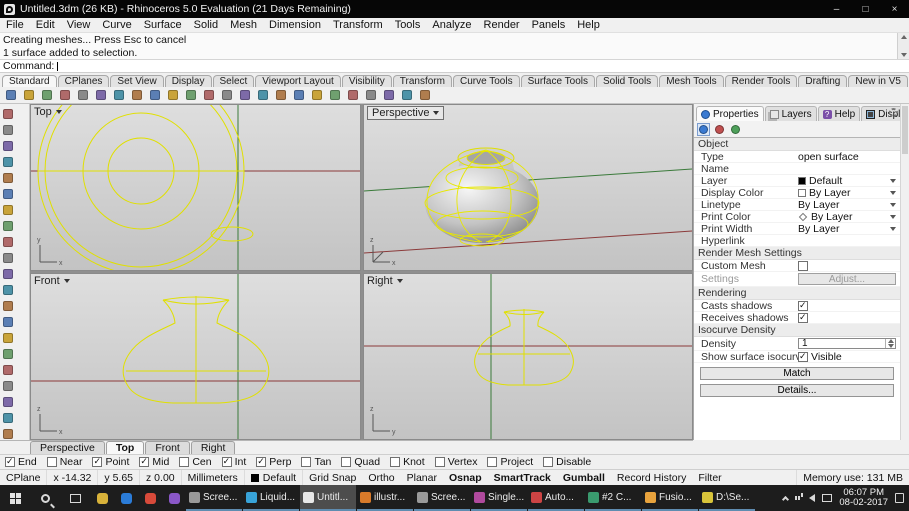 This screenshot has height=511, width=909. I want to click on stepper-arrows, so click(890, 343).